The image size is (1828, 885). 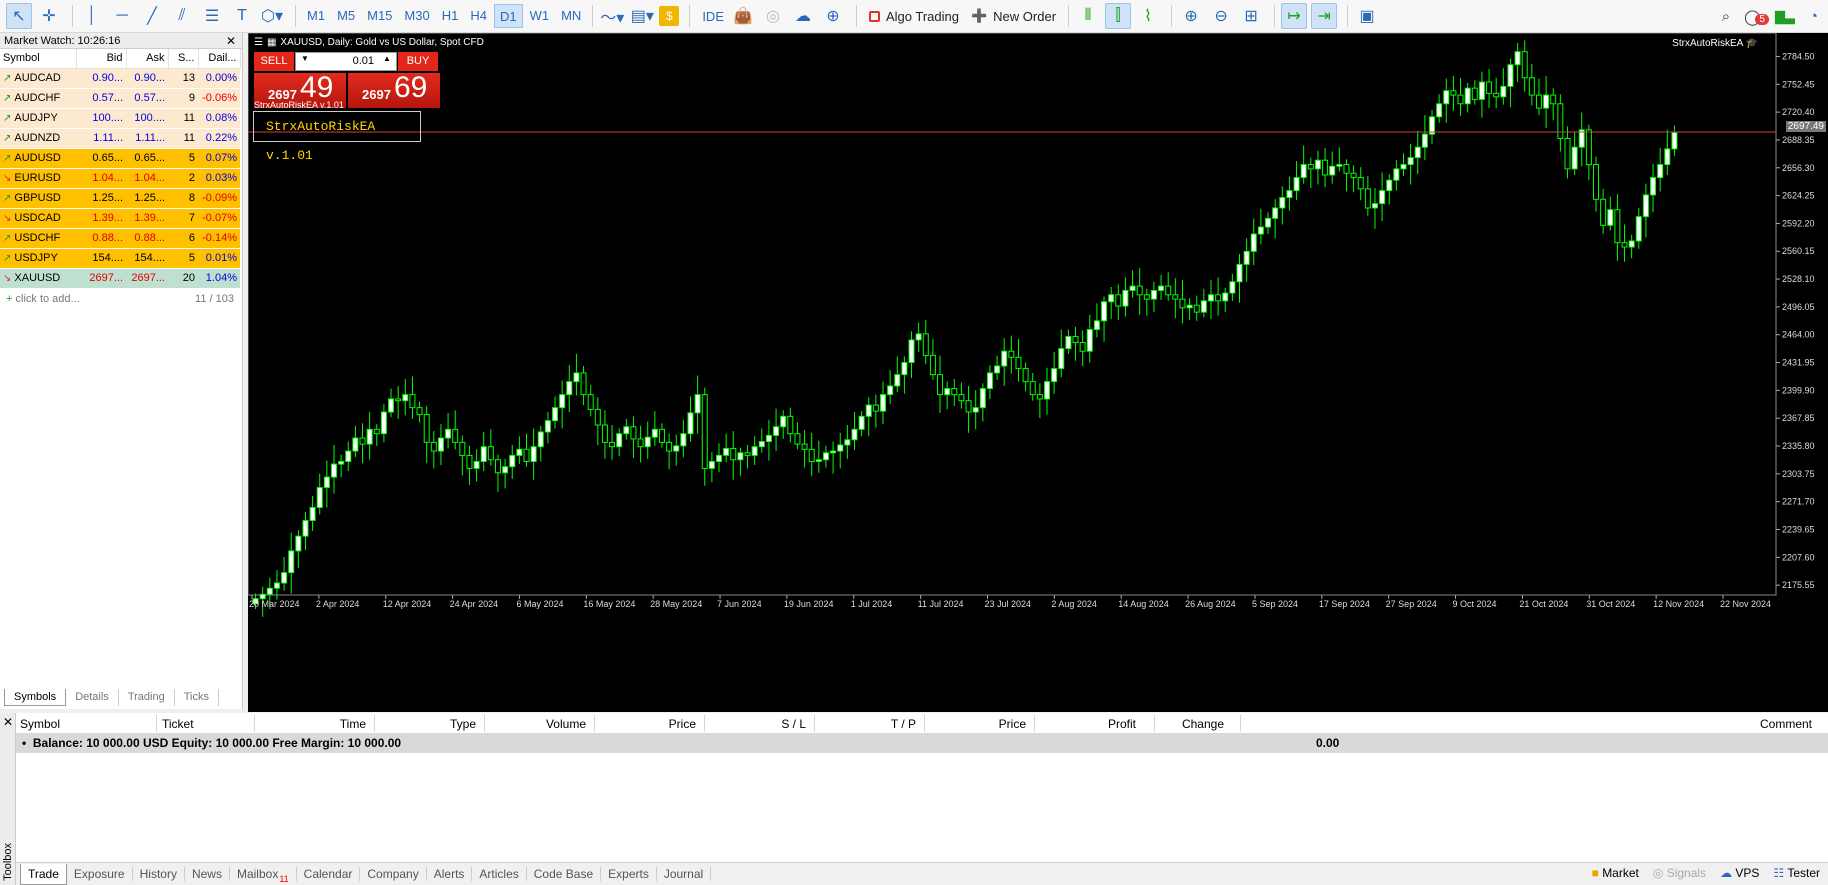 What do you see at coordinates (120, 238) in the screenshot?
I see `market-watch-row: ↗ USDCHF 0.88... 0.88... 6 -0.14%` at bounding box center [120, 238].